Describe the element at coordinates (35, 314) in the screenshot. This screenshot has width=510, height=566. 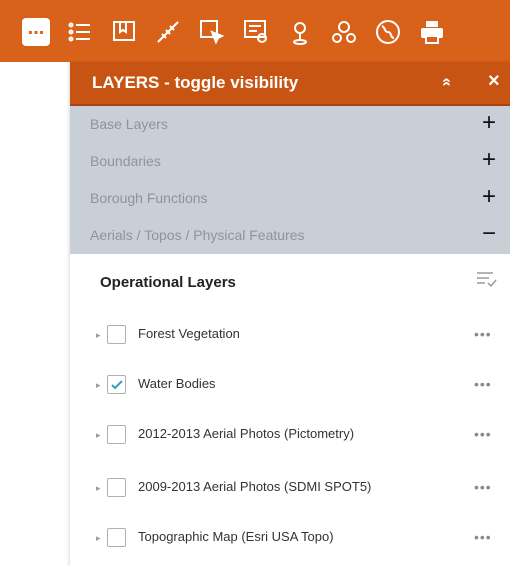
I see `map-area` at that location.